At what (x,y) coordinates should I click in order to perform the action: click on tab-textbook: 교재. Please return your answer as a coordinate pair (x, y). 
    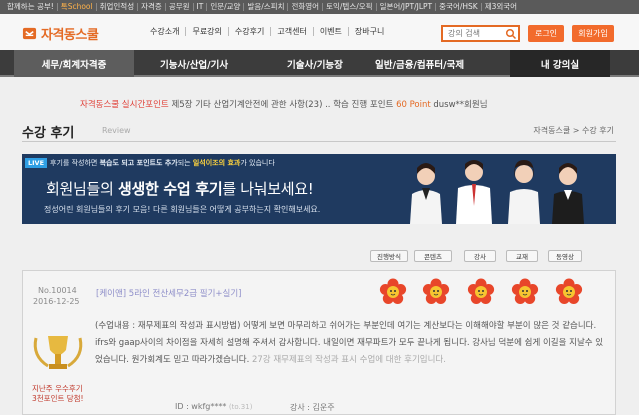
    Looking at the image, I should click on (522, 256).